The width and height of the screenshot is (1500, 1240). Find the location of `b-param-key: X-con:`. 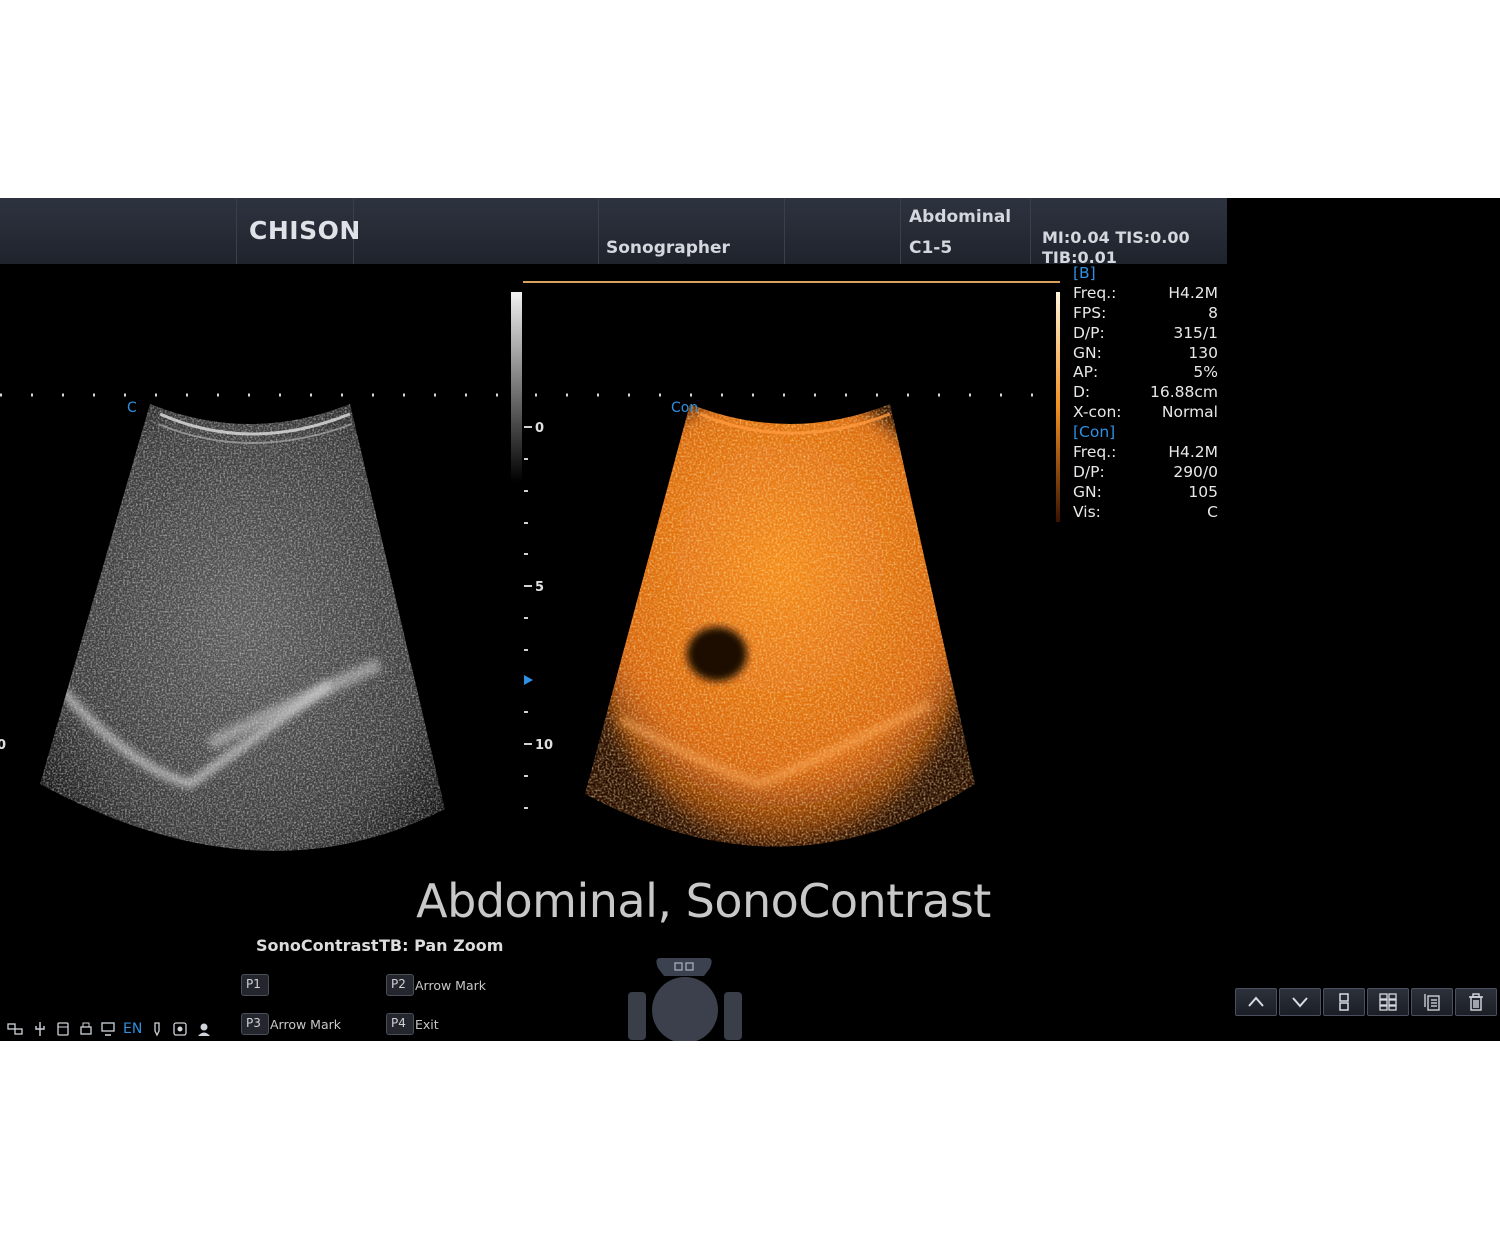

b-param-key: X-con: is located at coordinates (1097, 412).